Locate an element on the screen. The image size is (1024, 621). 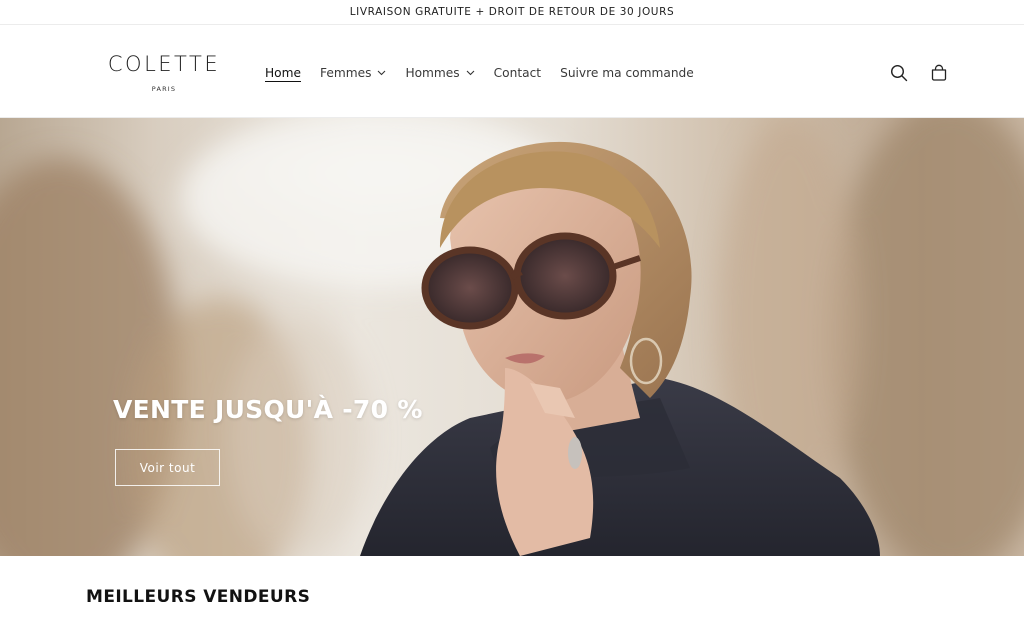
nav-item-label: Femmes is located at coordinates (346, 73).